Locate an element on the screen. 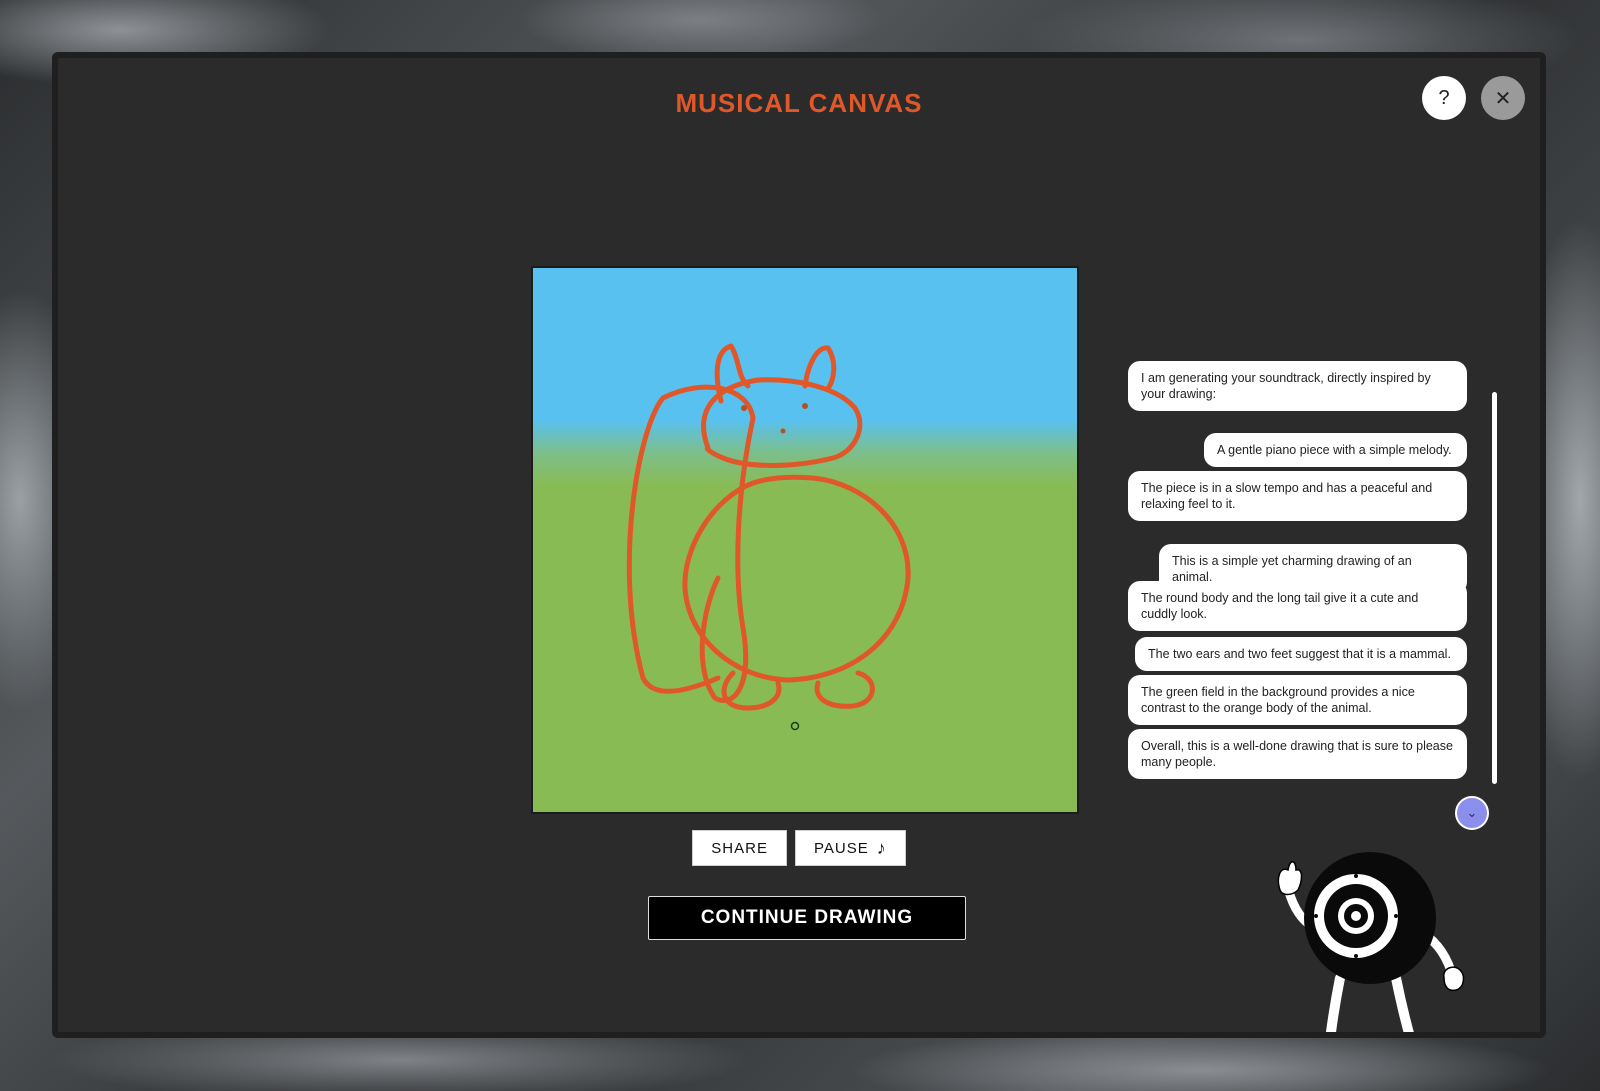 This screenshot has width=1600, height=1091. mascot-leg-left is located at coordinates (1335, 1002).